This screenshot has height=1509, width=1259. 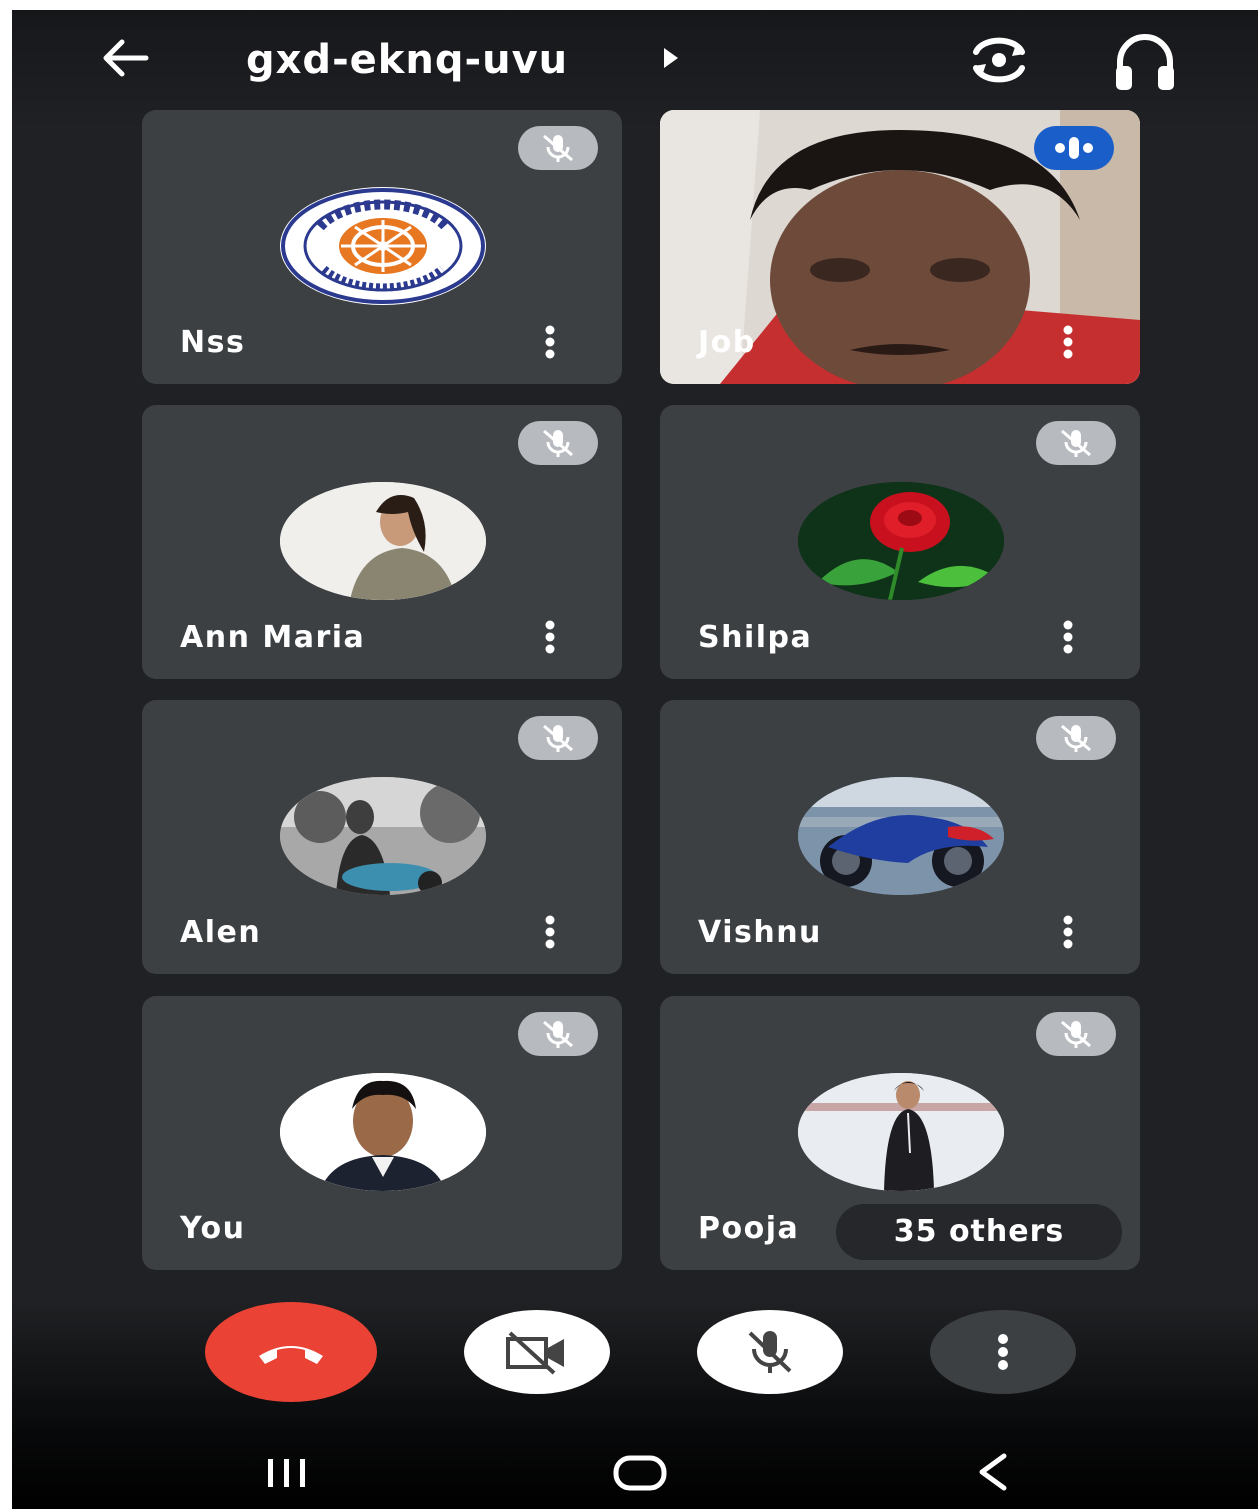 What do you see at coordinates (213, 1228) in the screenshot?
I see `participant-name: You` at bounding box center [213, 1228].